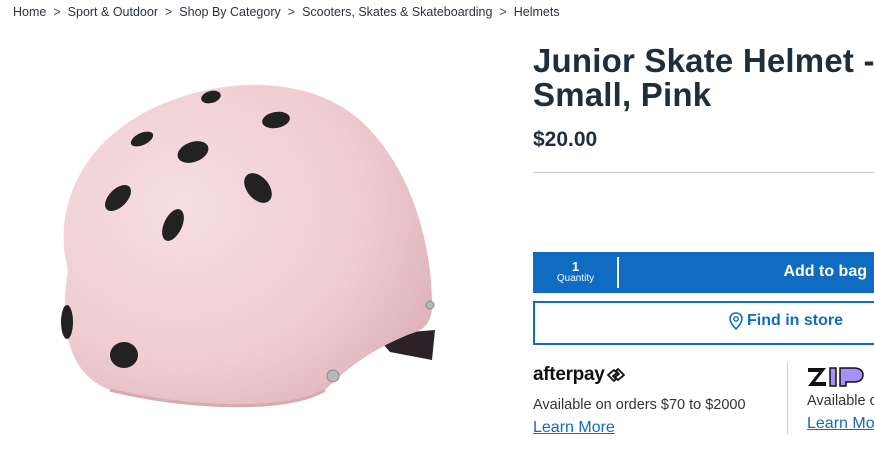  What do you see at coordinates (736, 321) in the screenshot?
I see `location-pin-icon` at bounding box center [736, 321].